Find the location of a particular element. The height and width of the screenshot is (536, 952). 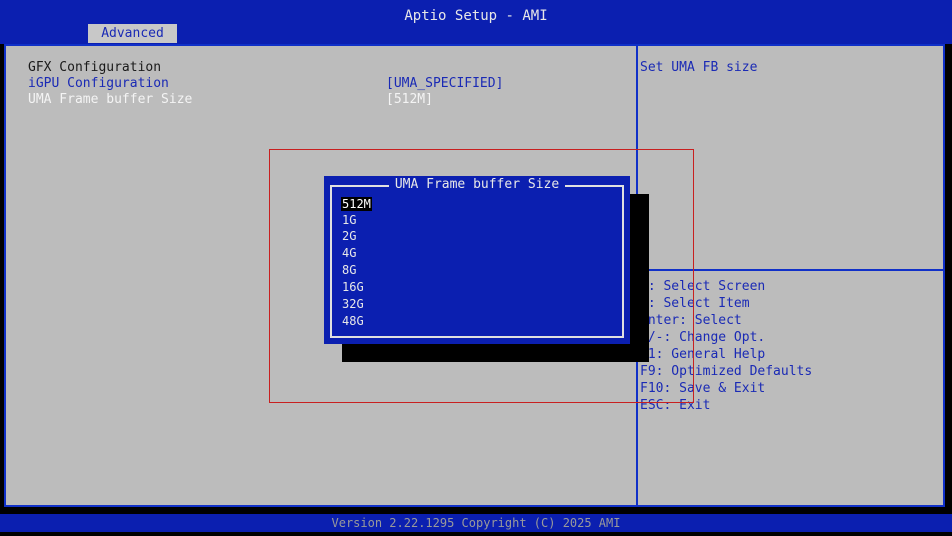

setting-label-uma-frame-buffer-size: UMA Frame buffer Size is located at coordinates (110, 100).